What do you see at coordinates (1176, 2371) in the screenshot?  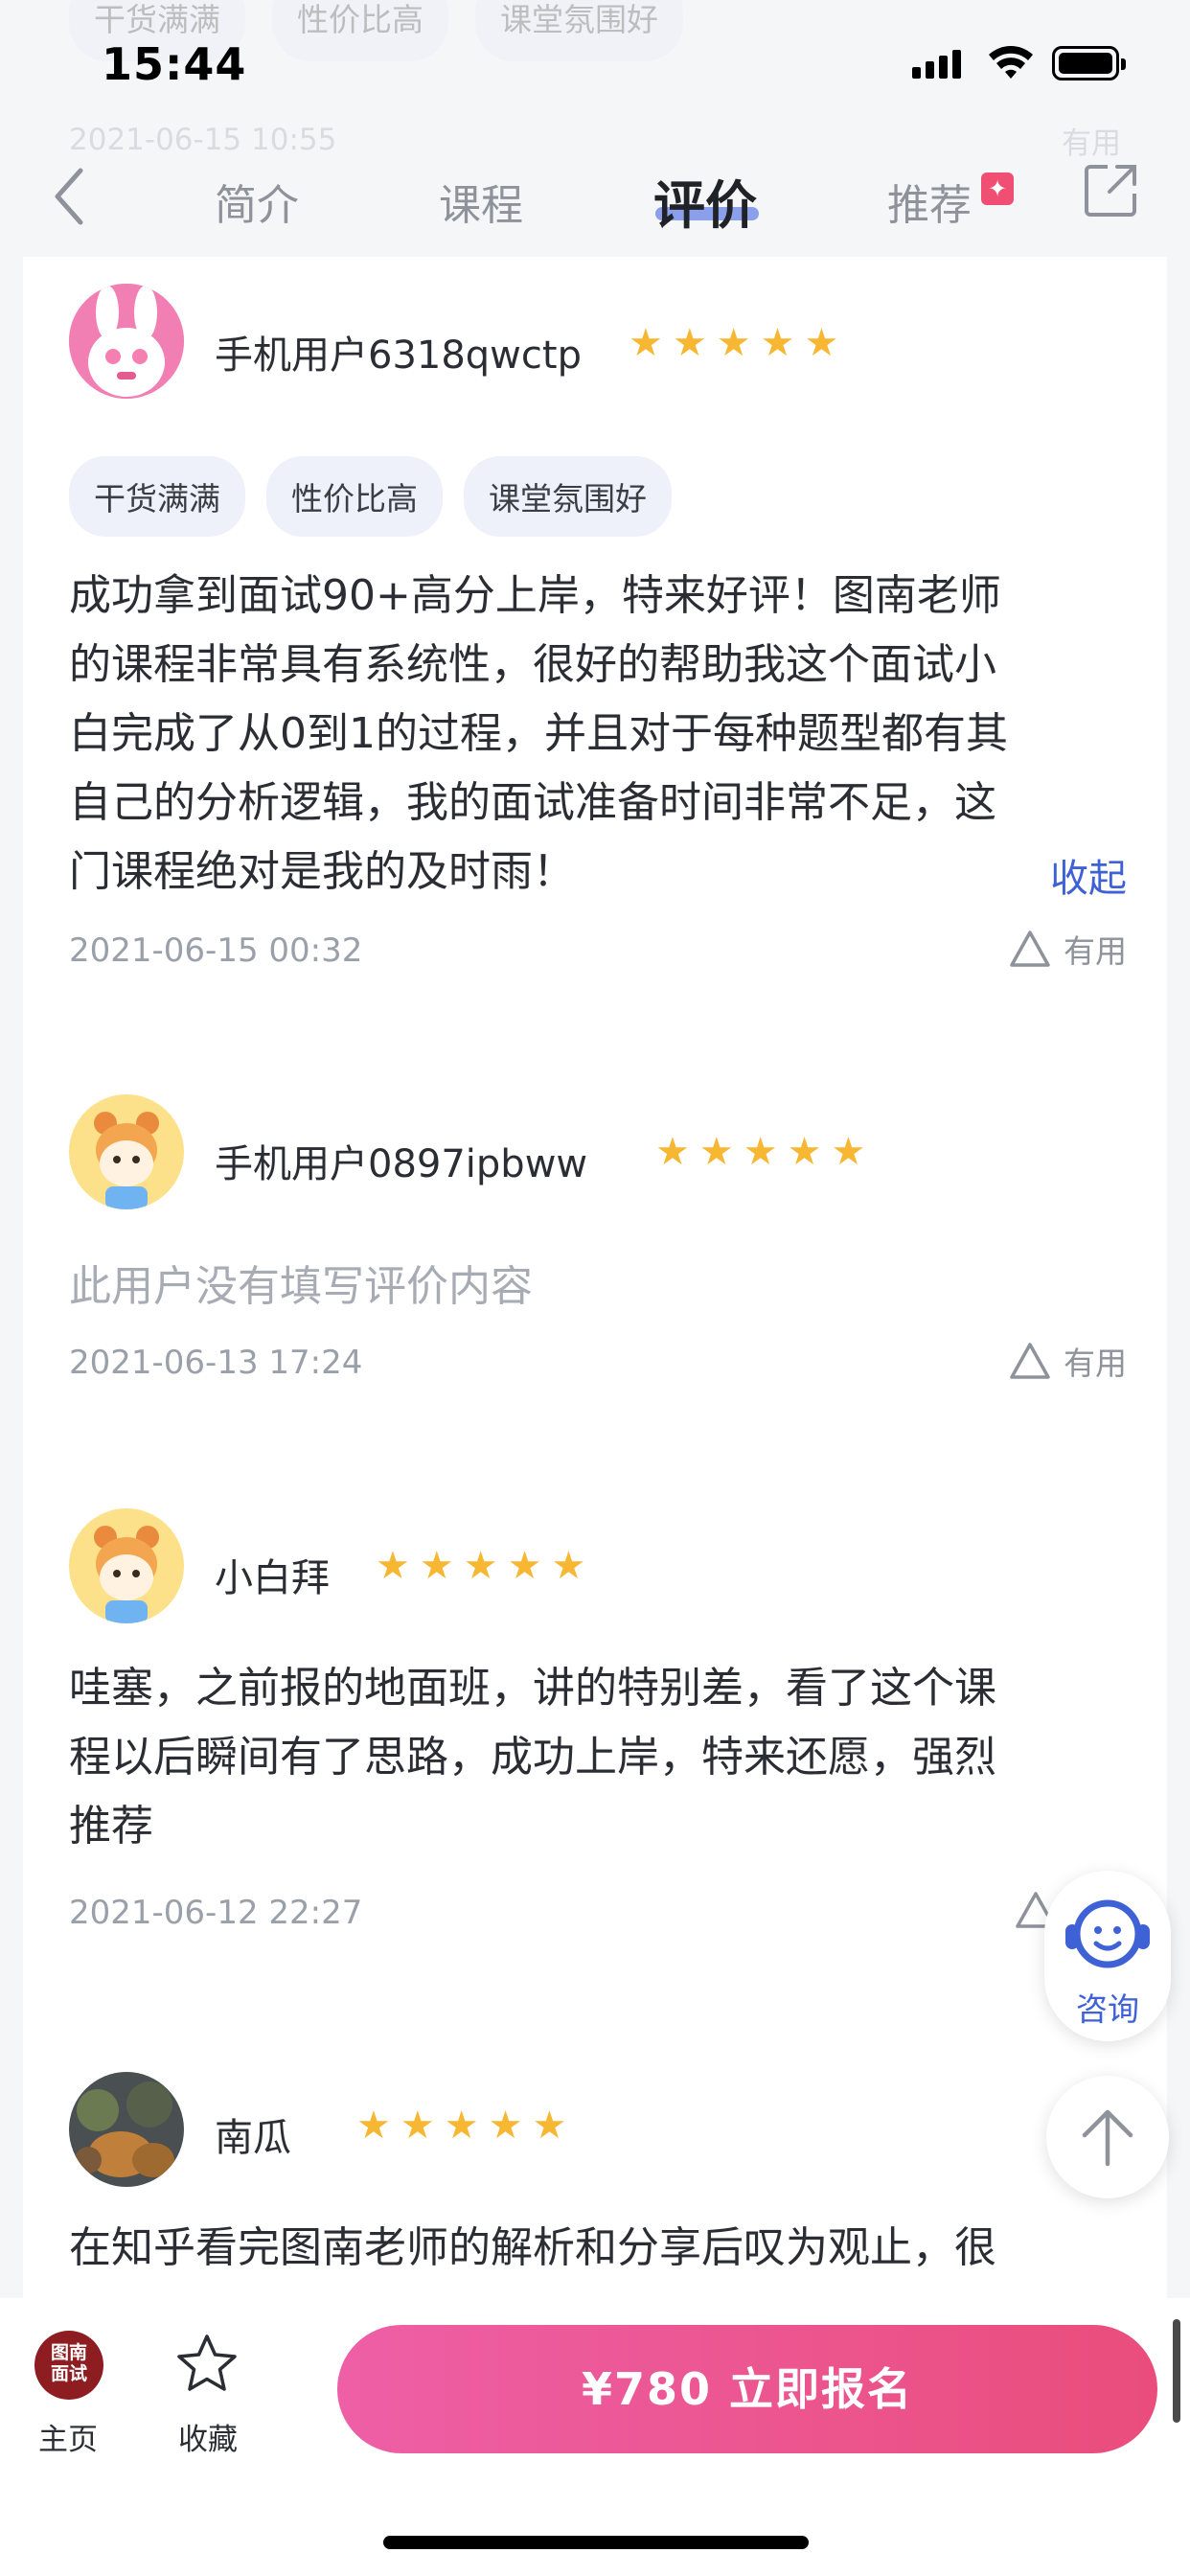 I see `scrollbar` at bounding box center [1176, 2371].